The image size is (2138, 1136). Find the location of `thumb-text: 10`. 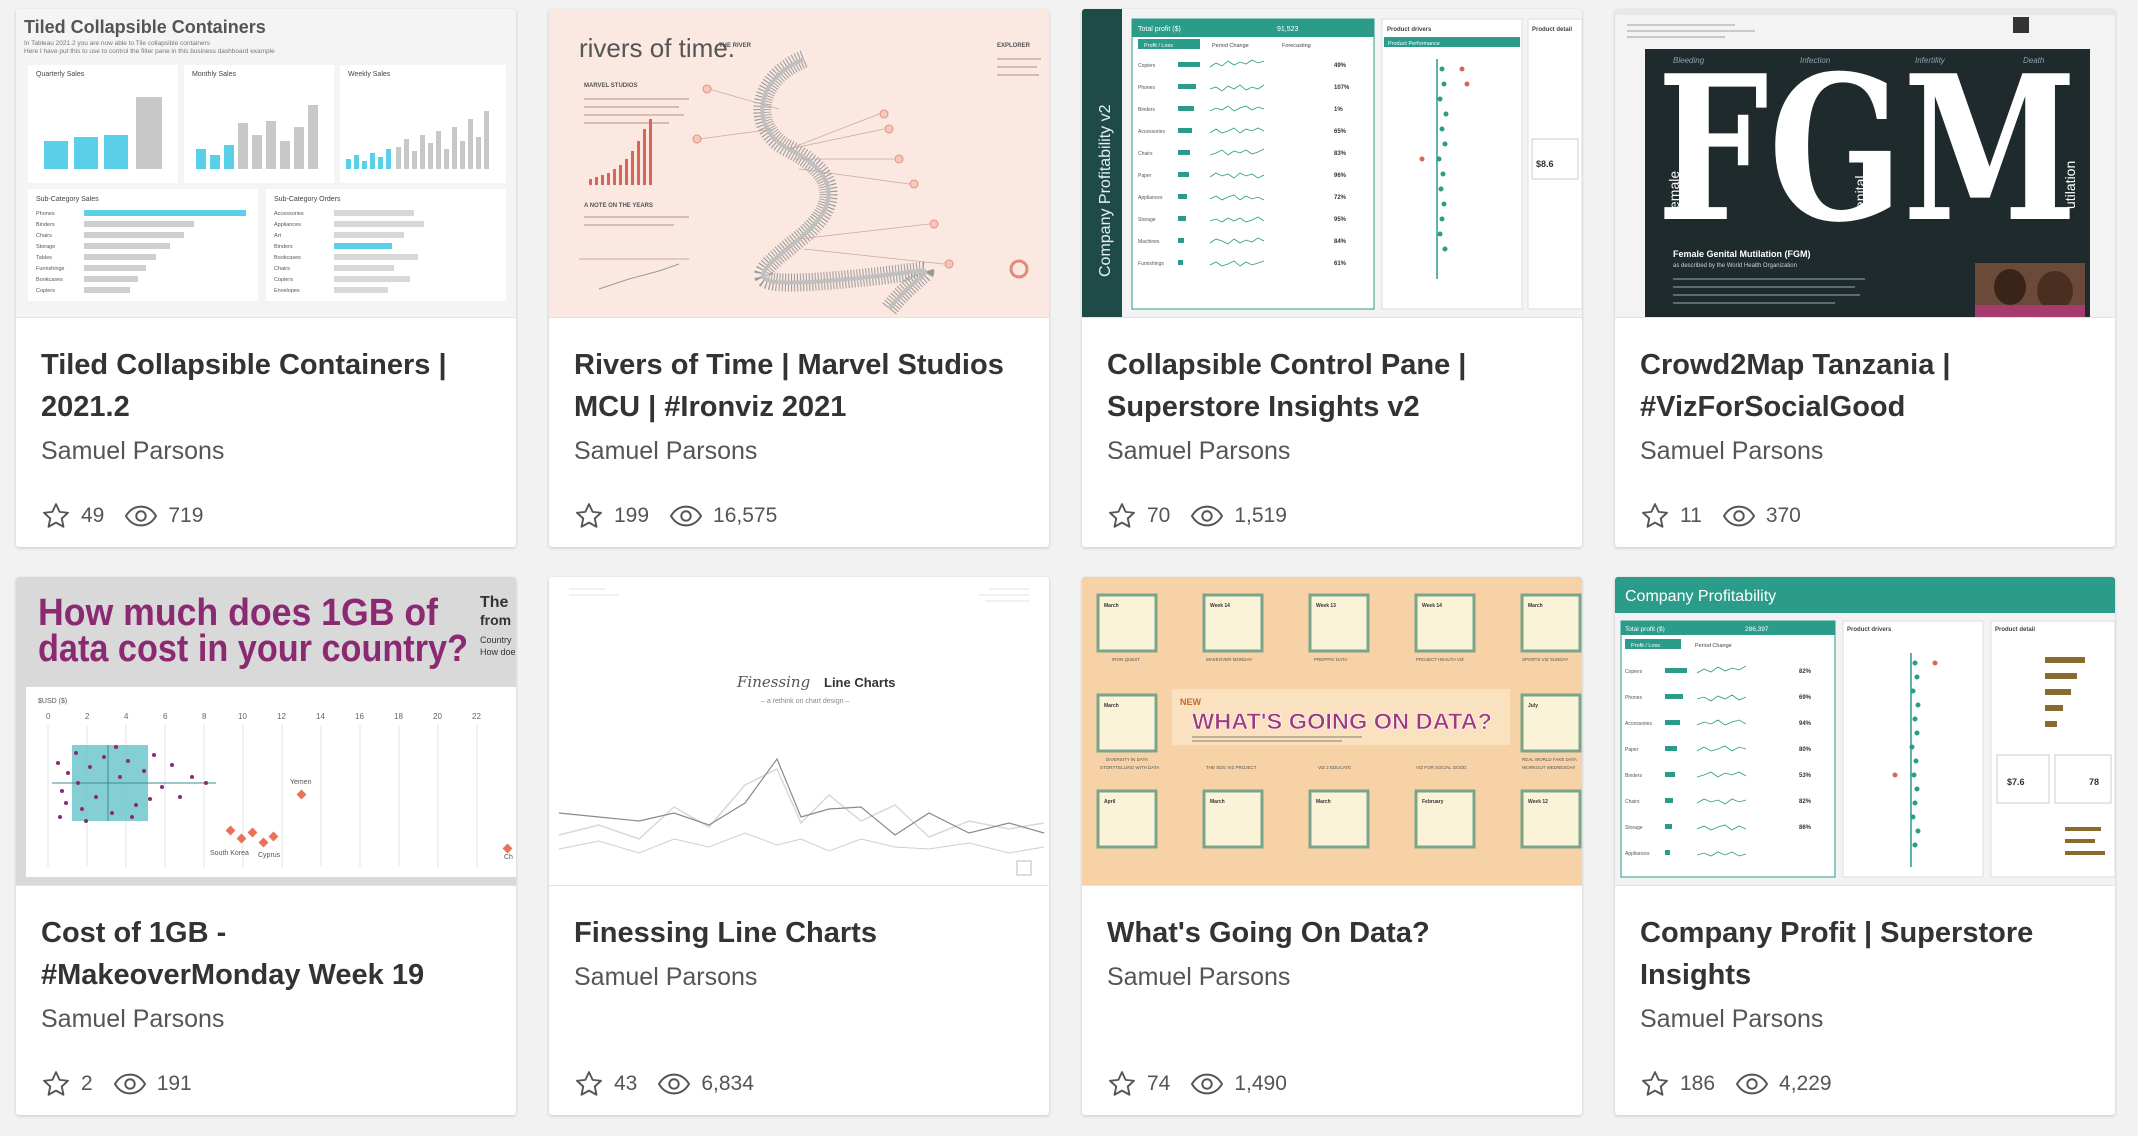

thumb-text: 10 is located at coordinates (242, 716).